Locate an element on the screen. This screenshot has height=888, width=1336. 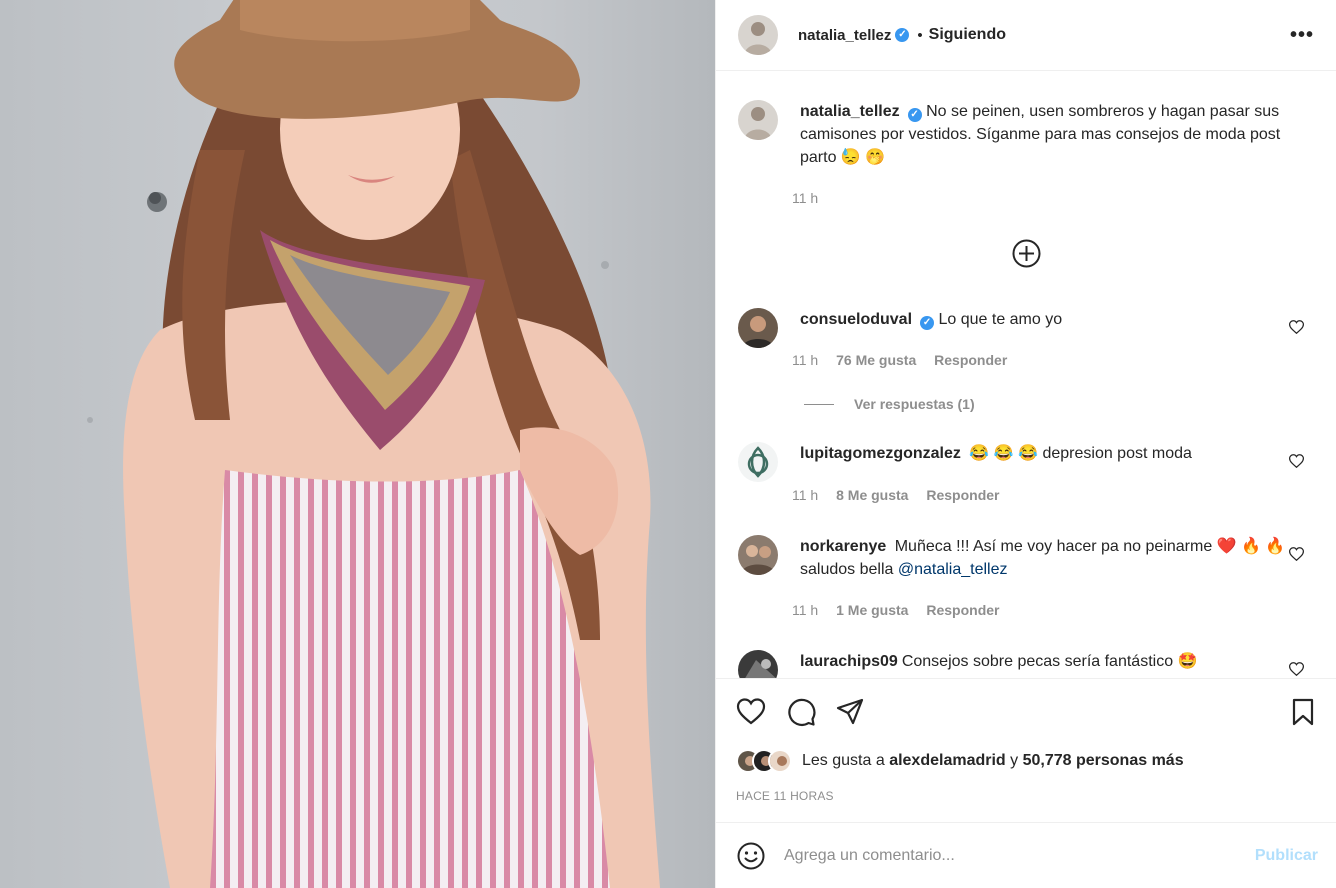
comment-body: Consejos sobre pecas sería fantástico 🤩 is located at coordinates (1049, 661).